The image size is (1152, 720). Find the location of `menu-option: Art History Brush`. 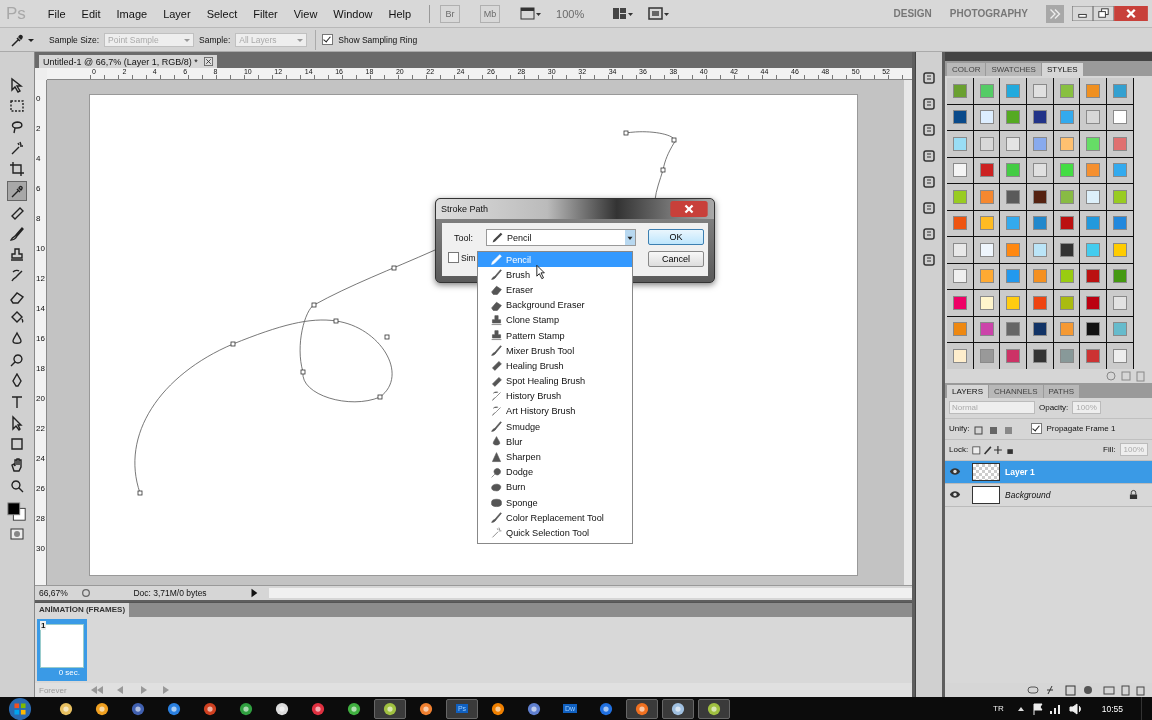

menu-option: Art History Brush is located at coordinates (555, 411).